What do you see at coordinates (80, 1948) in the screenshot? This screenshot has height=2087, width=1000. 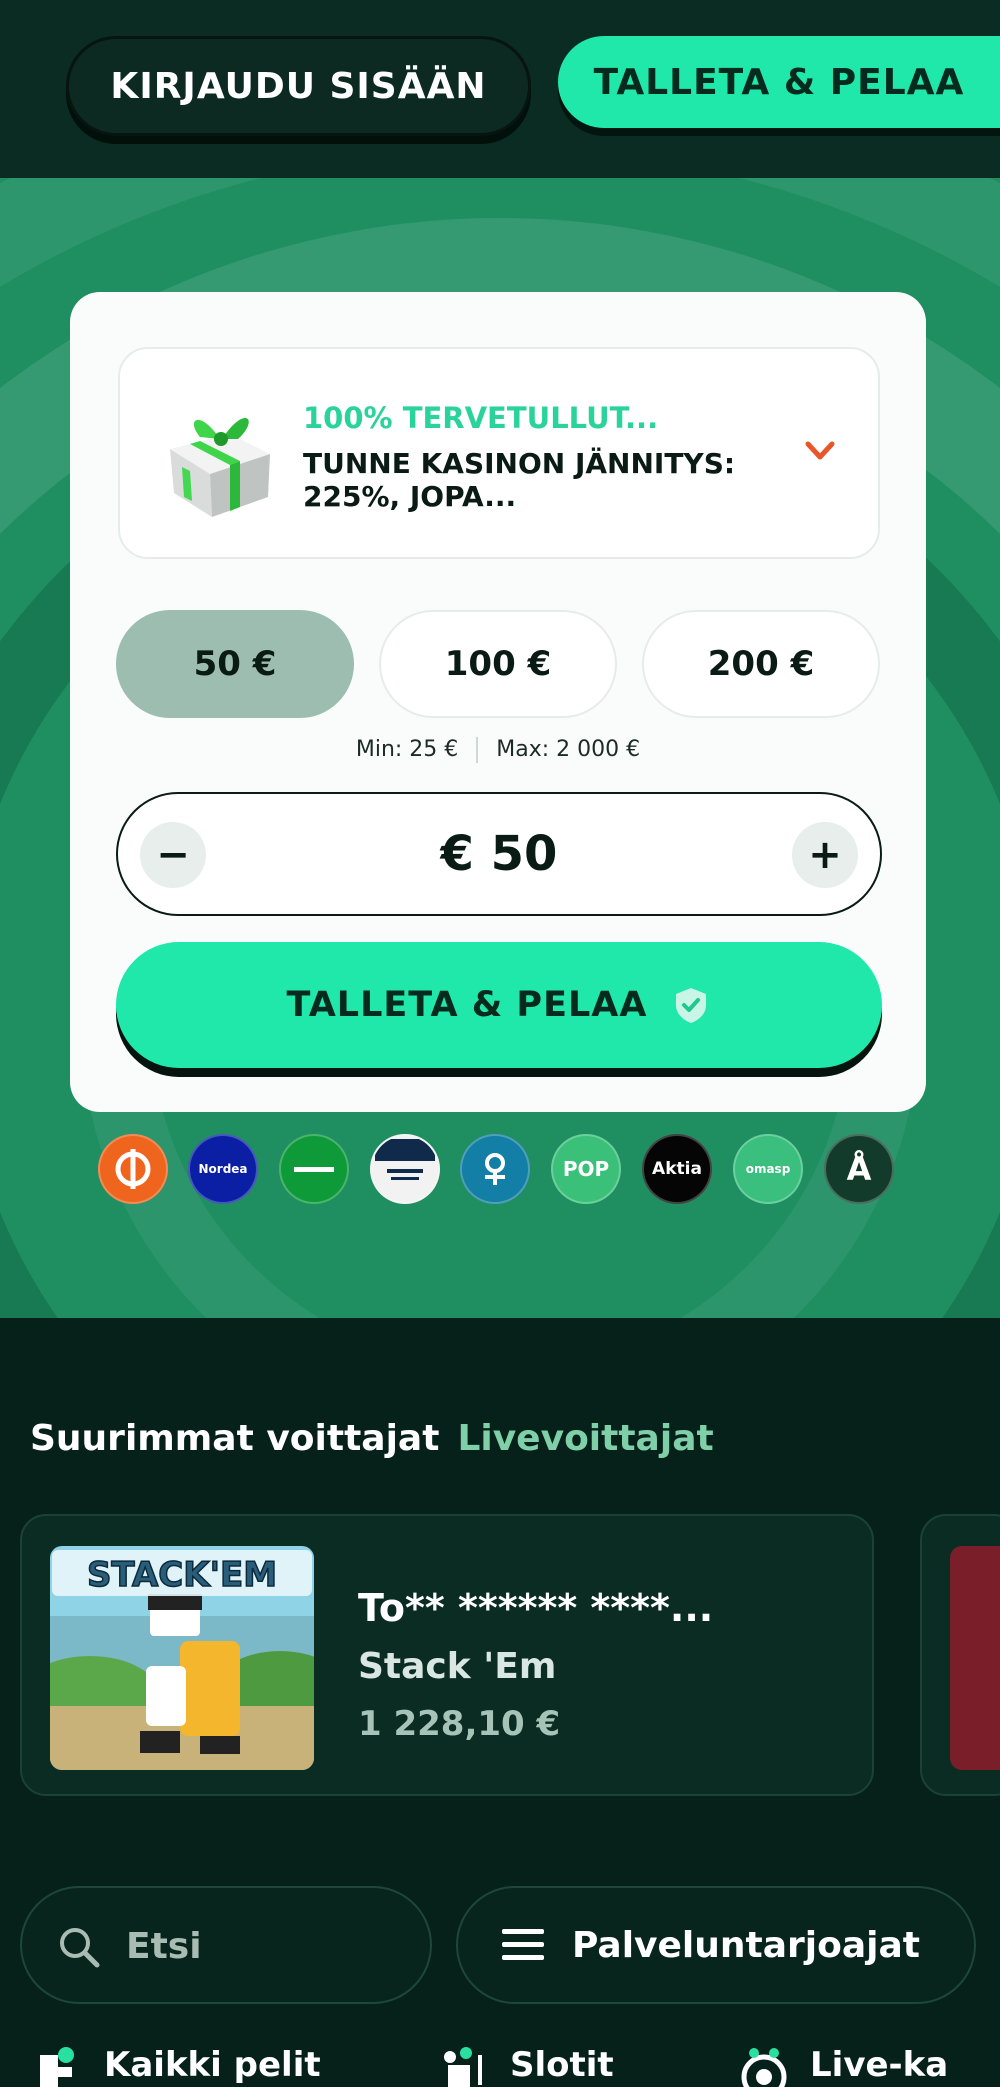 I see `search-icon` at bounding box center [80, 1948].